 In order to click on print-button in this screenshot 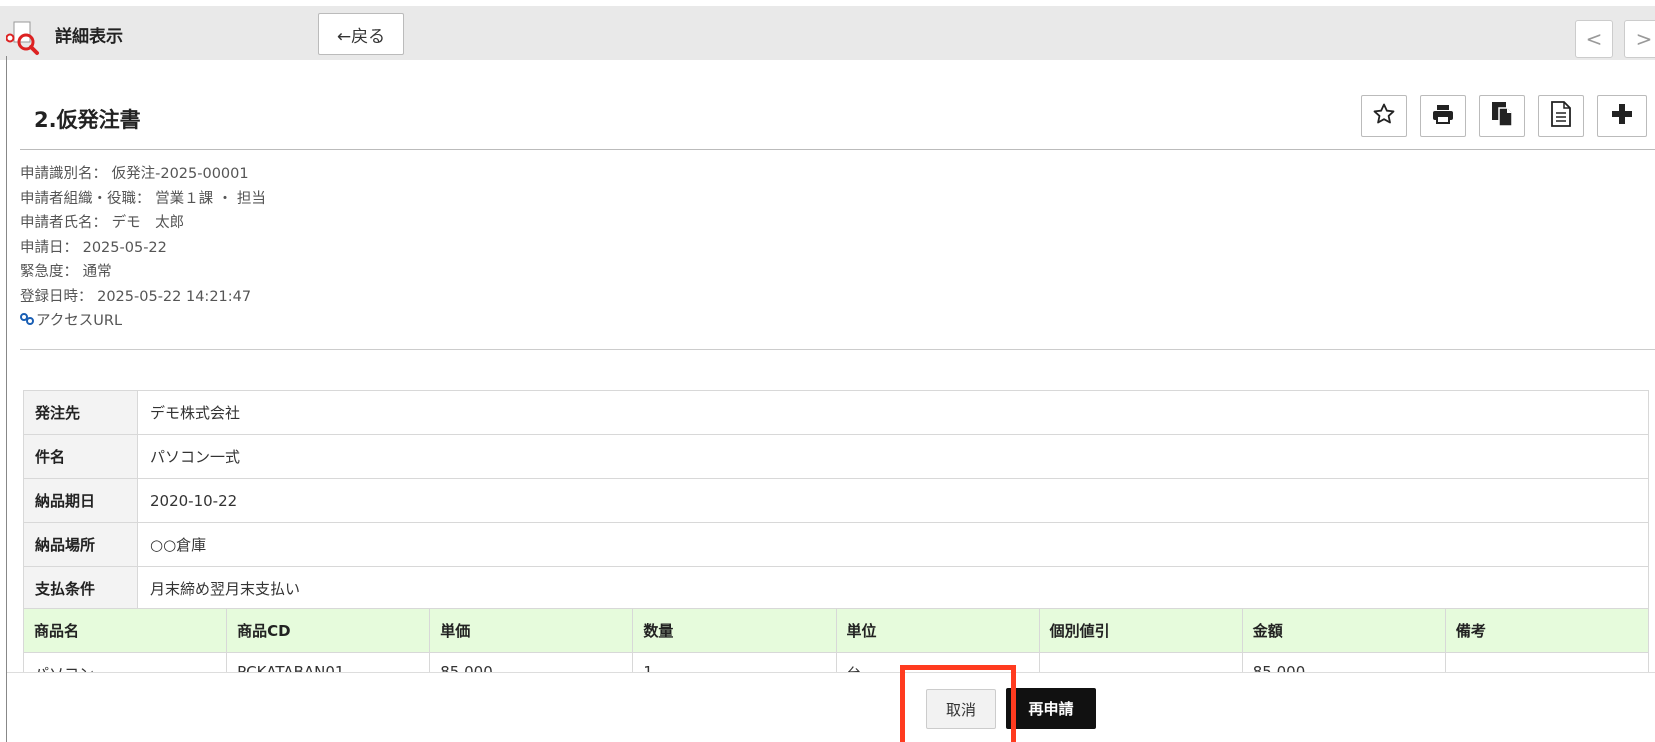, I will do `click(1443, 116)`.